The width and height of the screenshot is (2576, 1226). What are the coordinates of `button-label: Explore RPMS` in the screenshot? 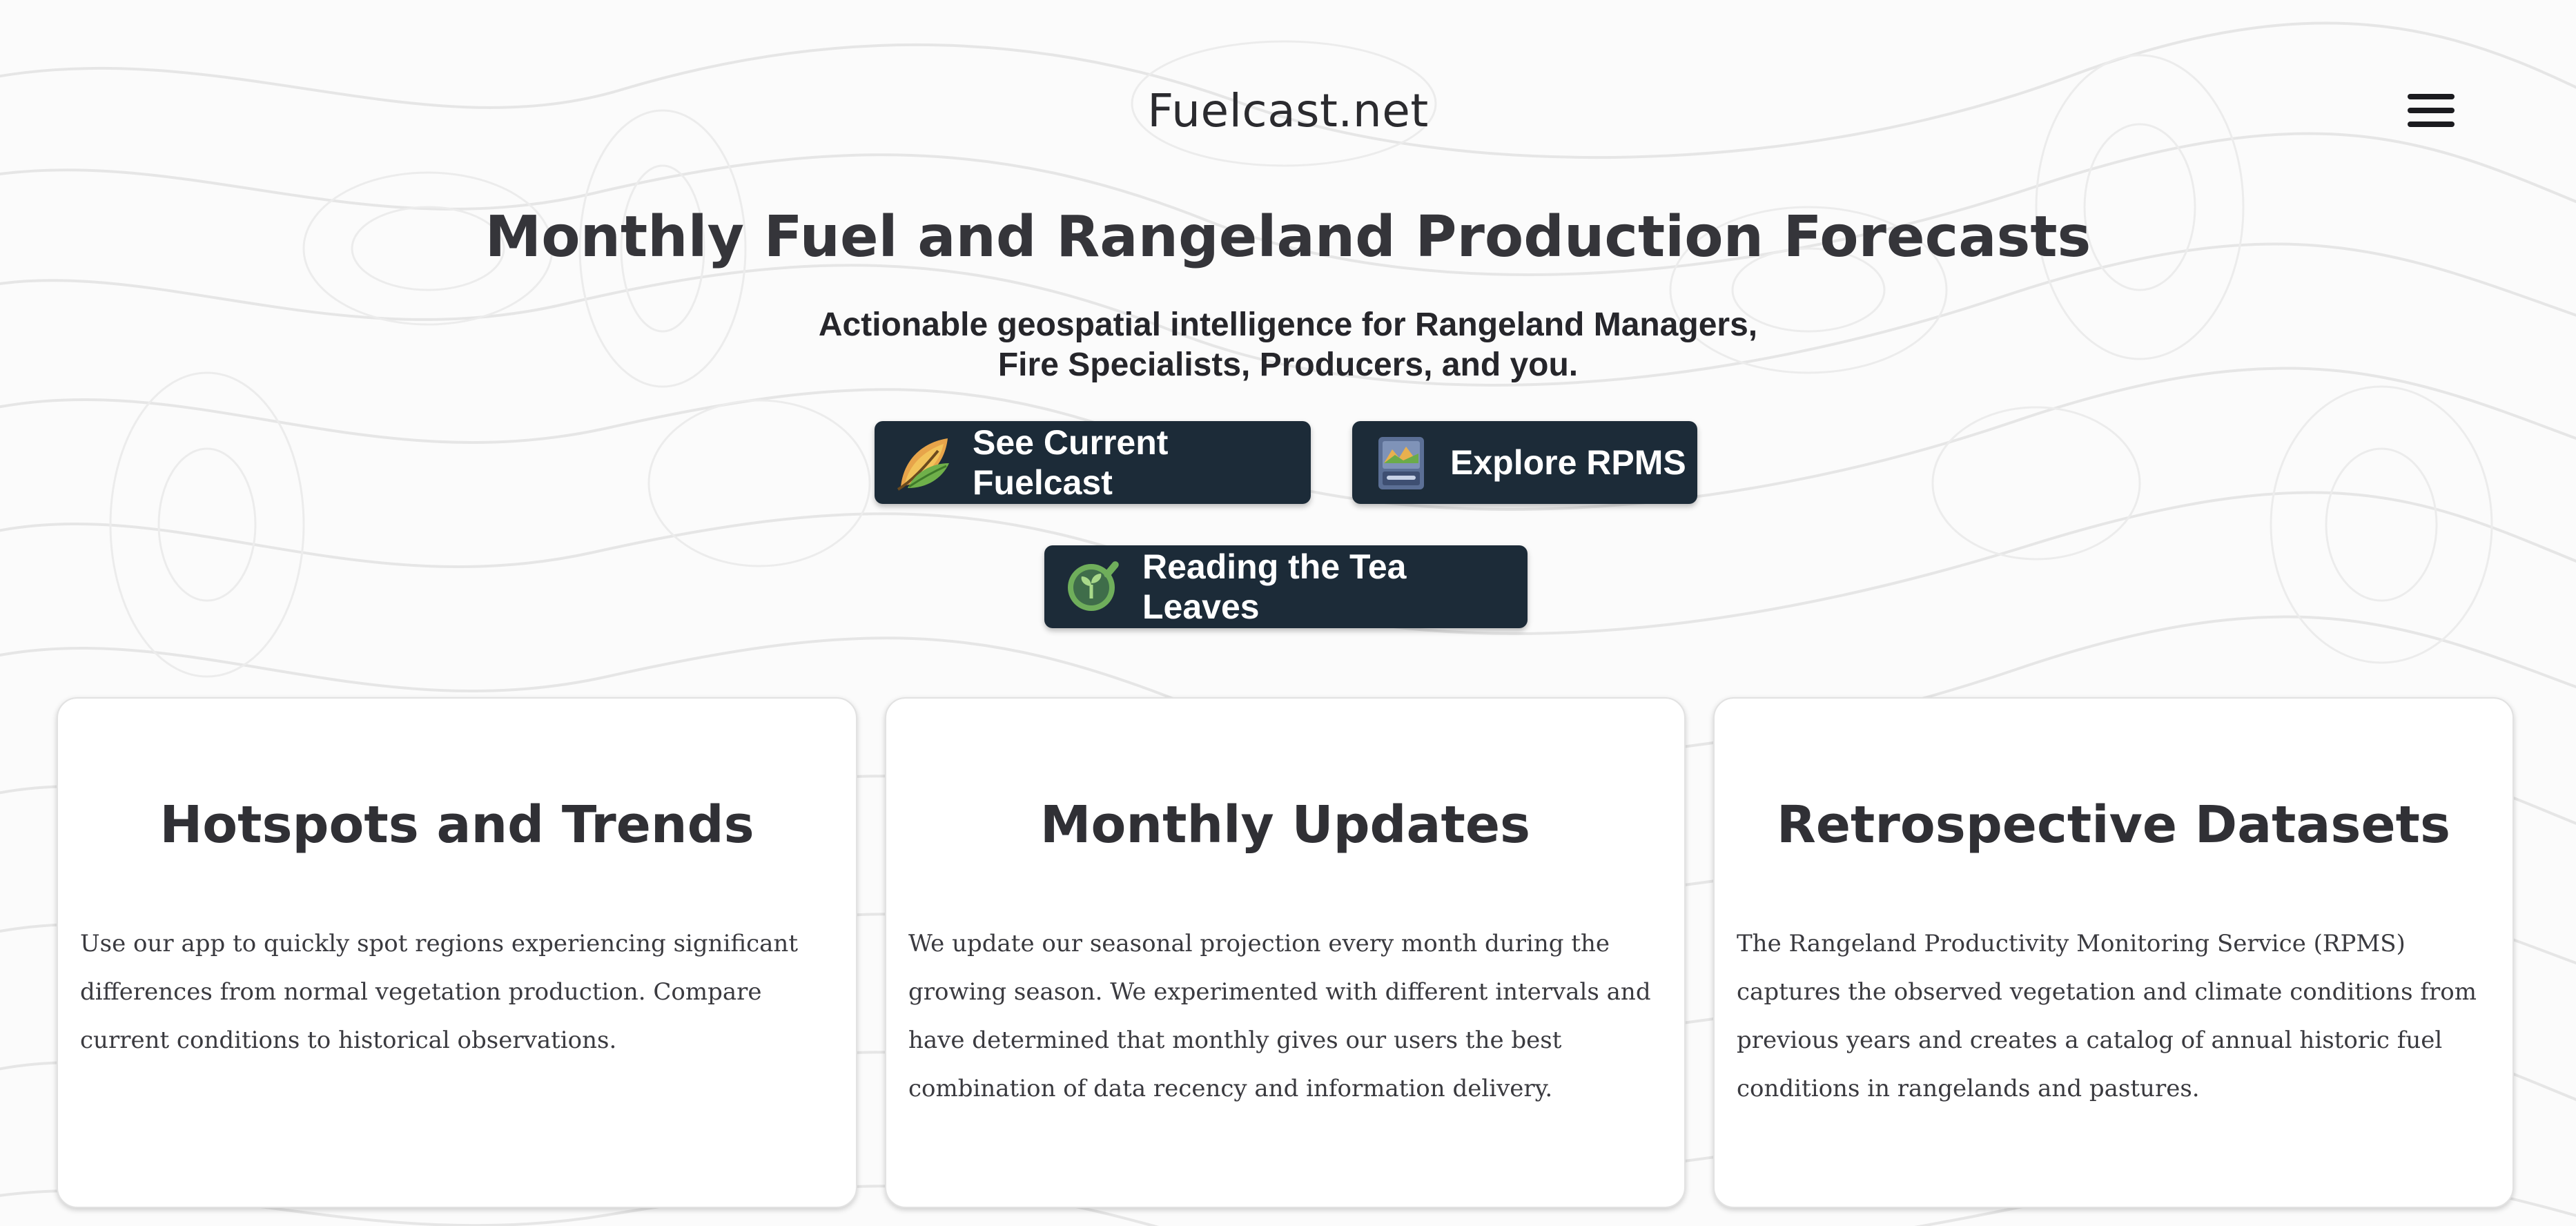 It's located at (1568, 462).